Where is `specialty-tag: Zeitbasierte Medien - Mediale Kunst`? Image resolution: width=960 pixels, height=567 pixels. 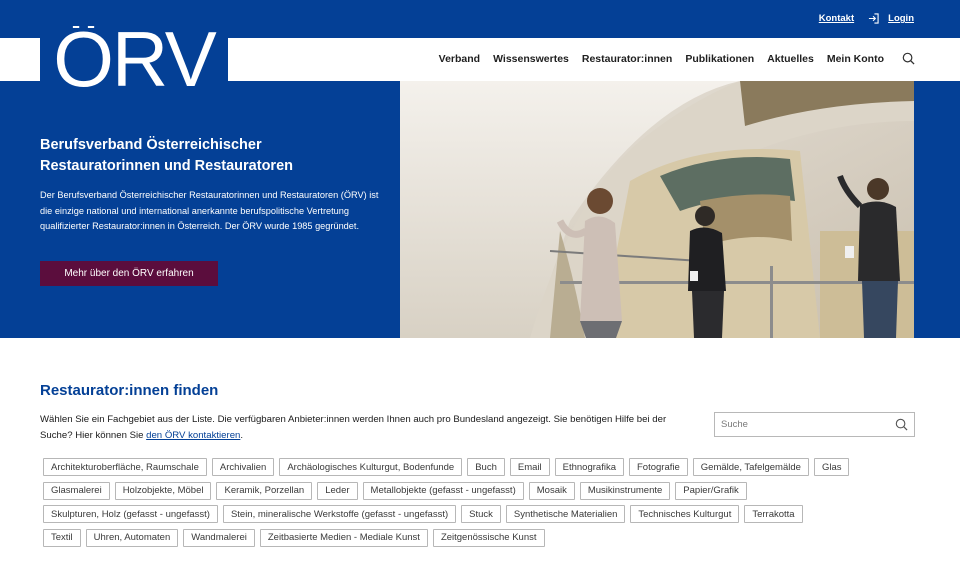 specialty-tag: Zeitbasierte Medien - Mediale Kunst is located at coordinates (343, 537).